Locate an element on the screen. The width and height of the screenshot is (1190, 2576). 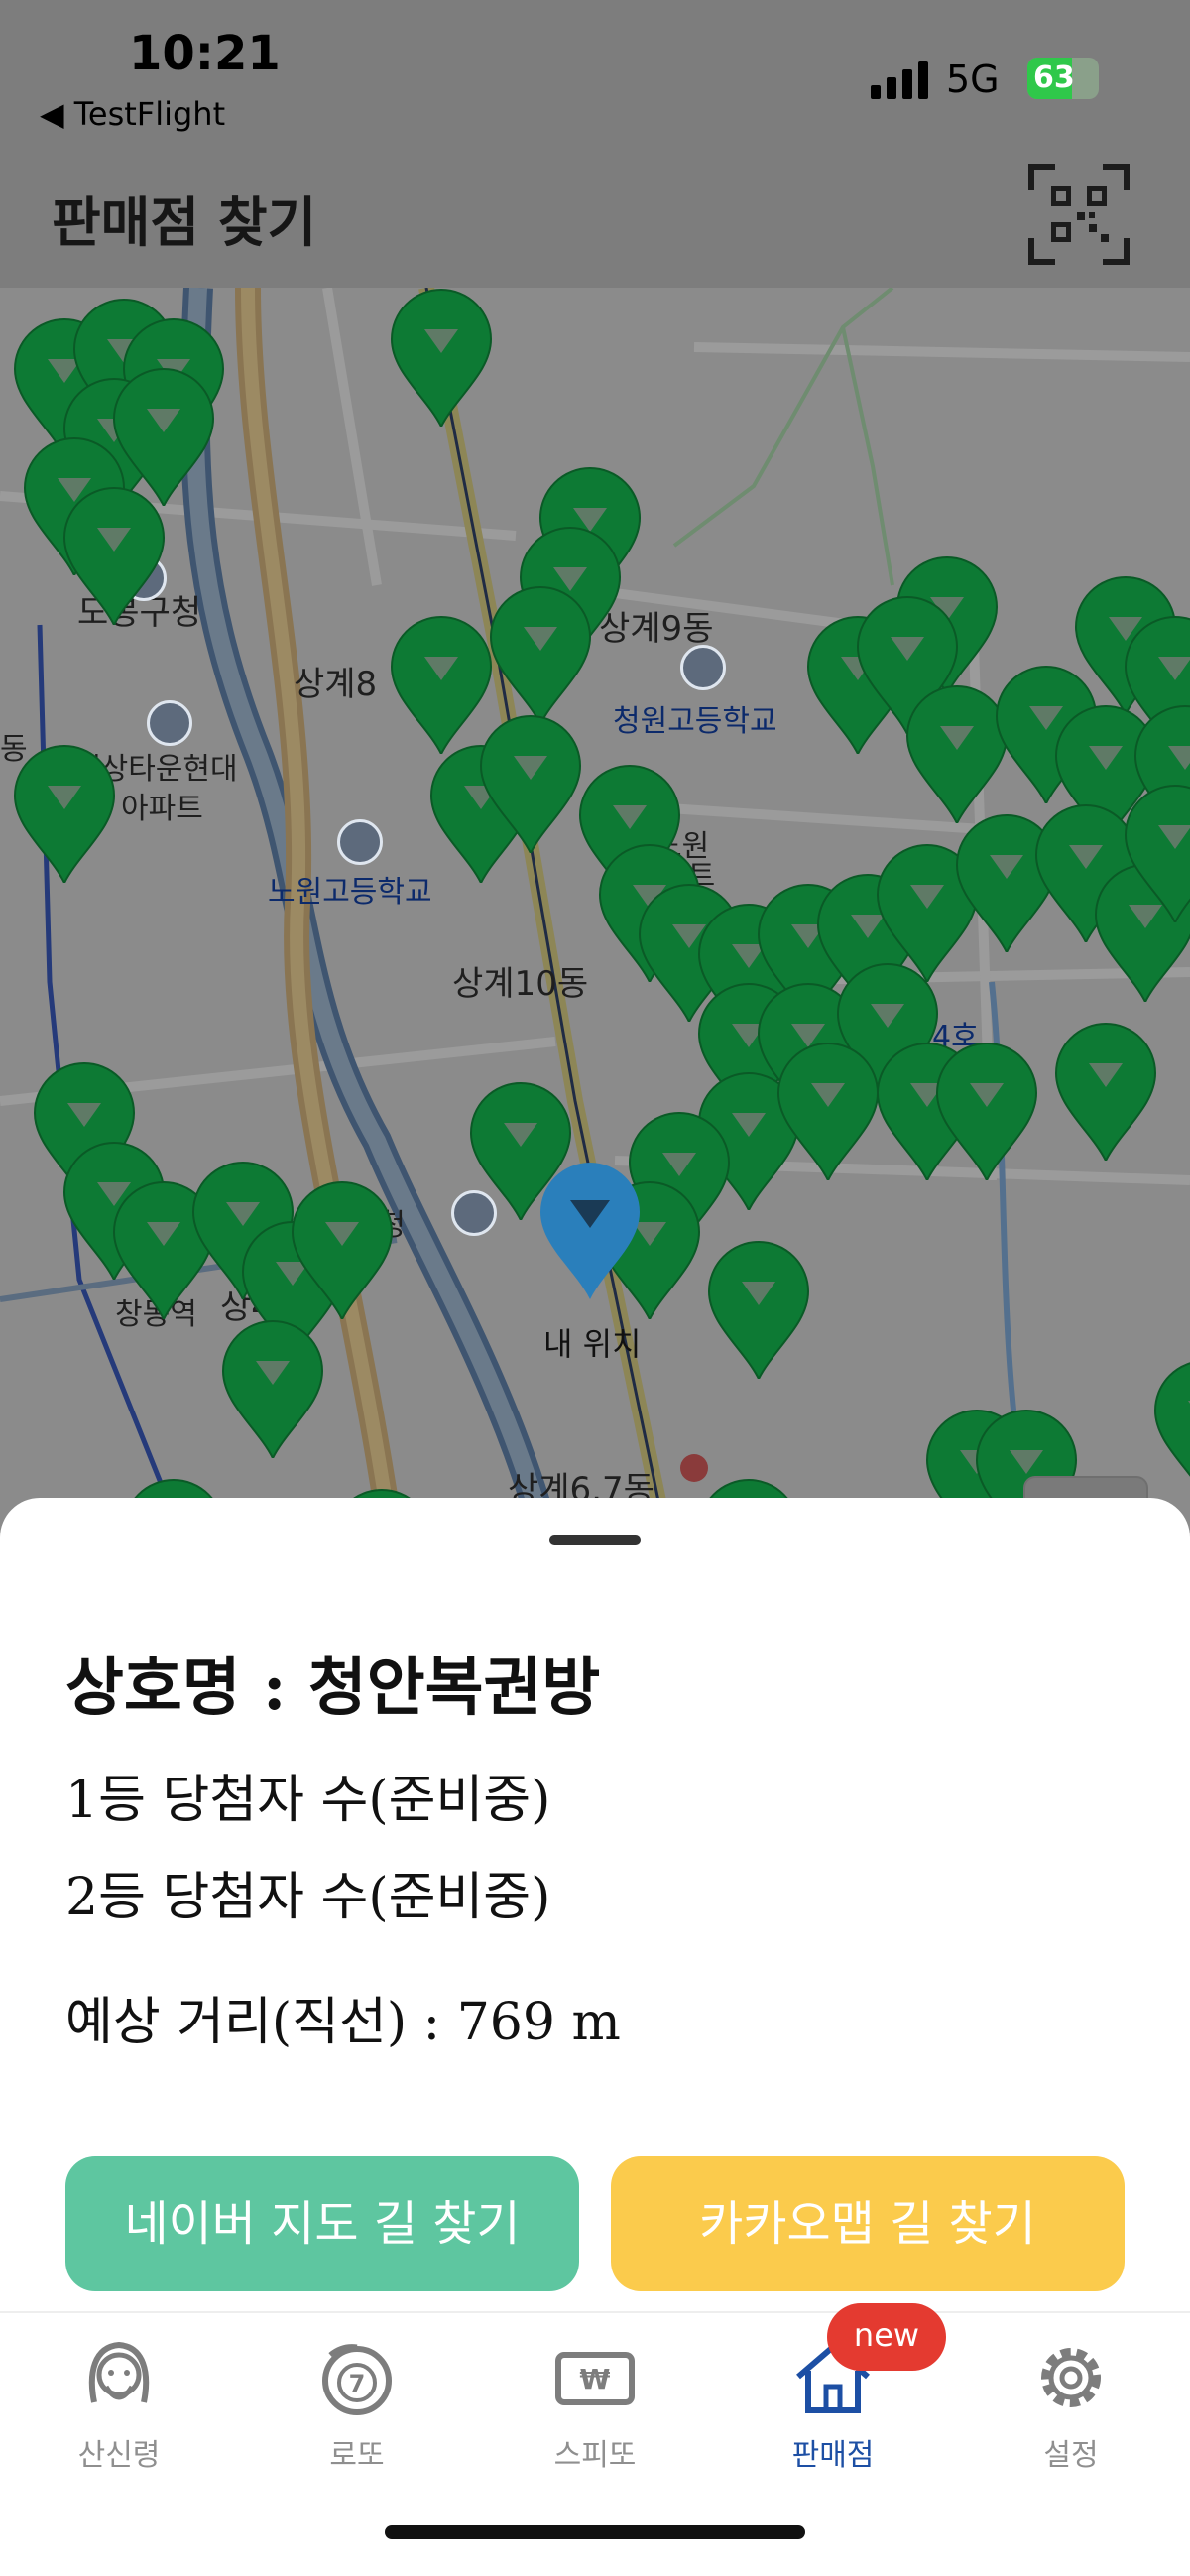
store-name: 상호명 : 청안복권방 is located at coordinates (333, 1688).